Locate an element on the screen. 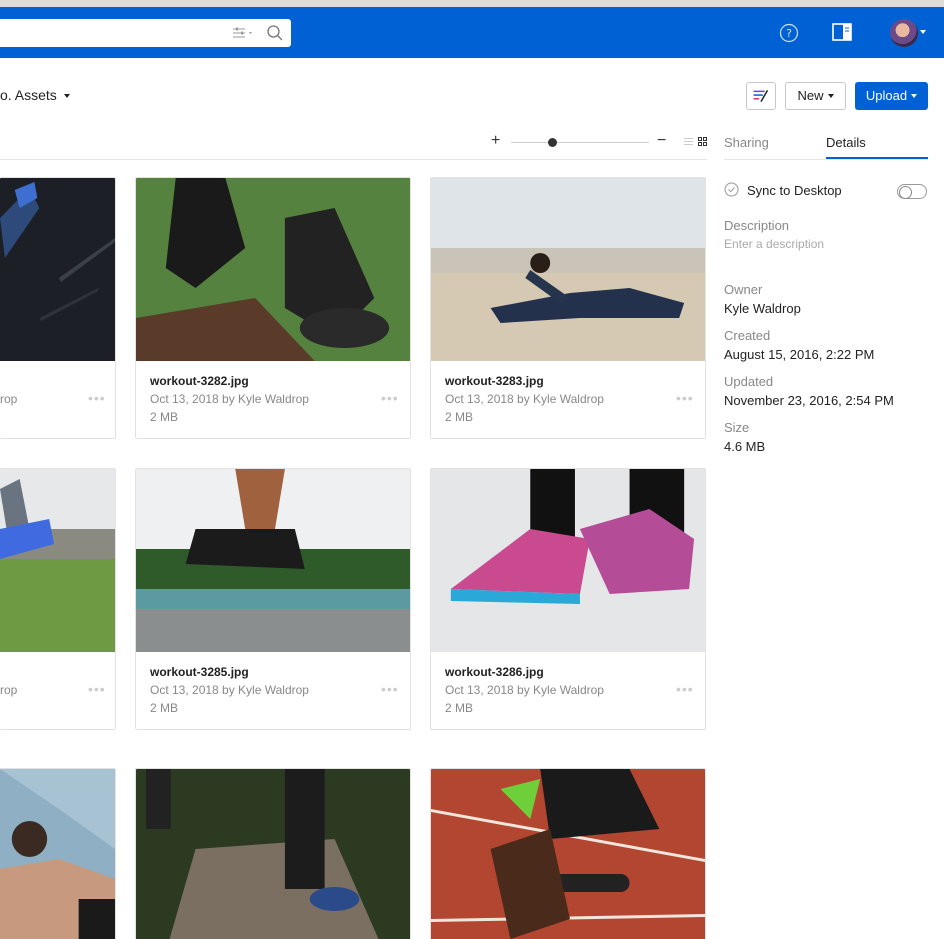 This screenshot has height=939, width=944. size-label: Size is located at coordinates (737, 427).